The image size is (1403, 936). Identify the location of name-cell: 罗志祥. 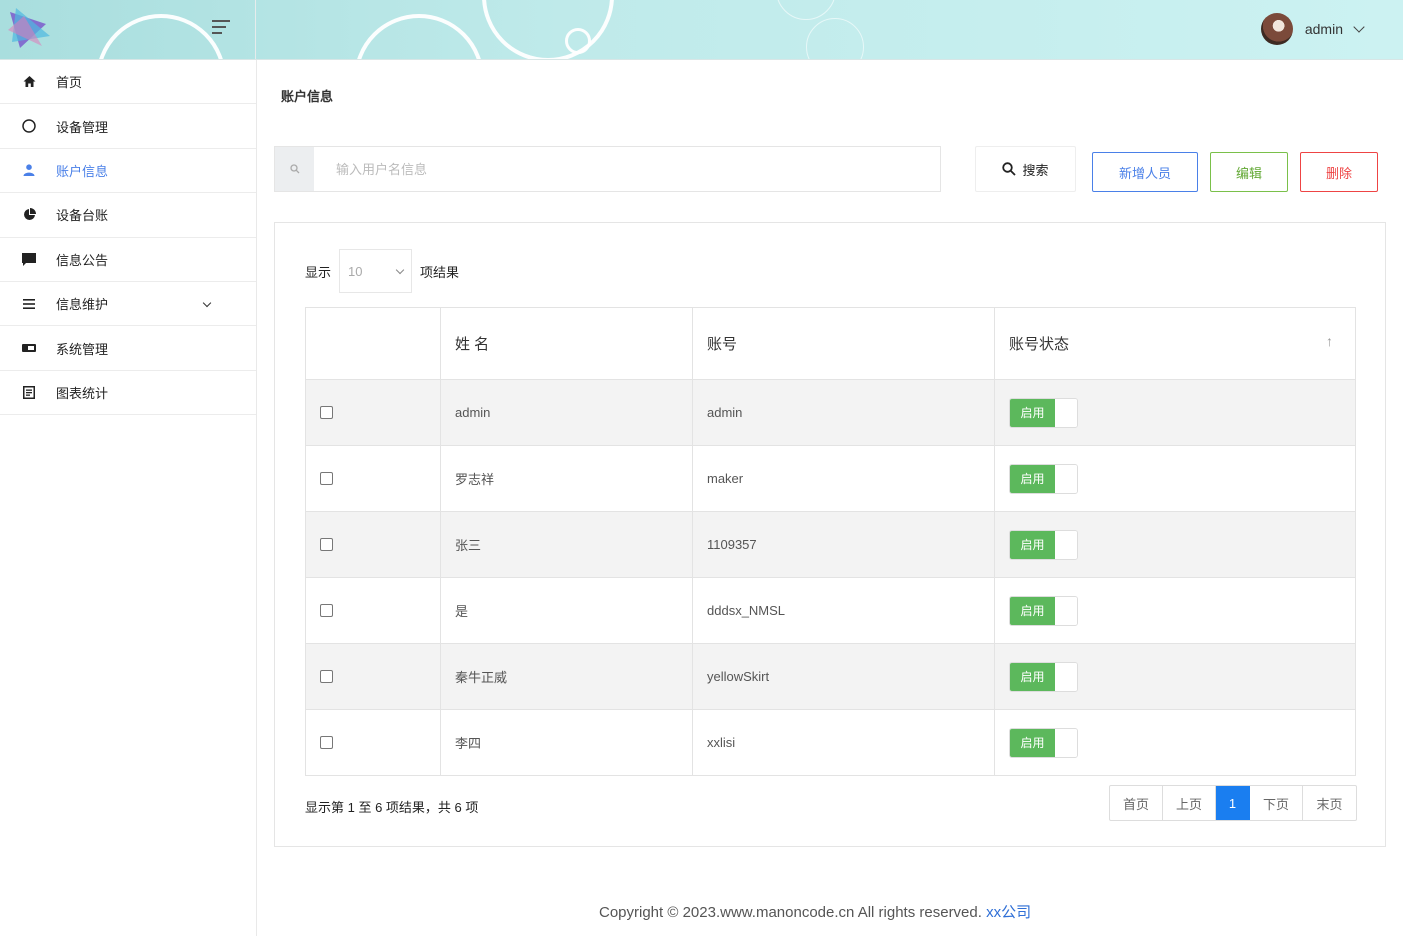
(566, 478).